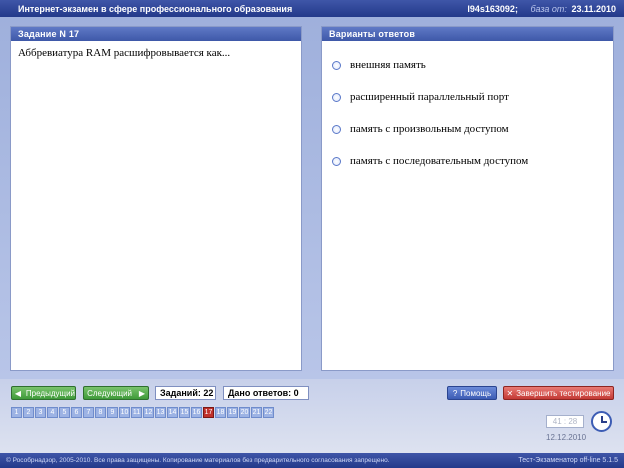  Describe the element at coordinates (52, 412) in the screenshot. I see `task-number-button: 4` at that location.